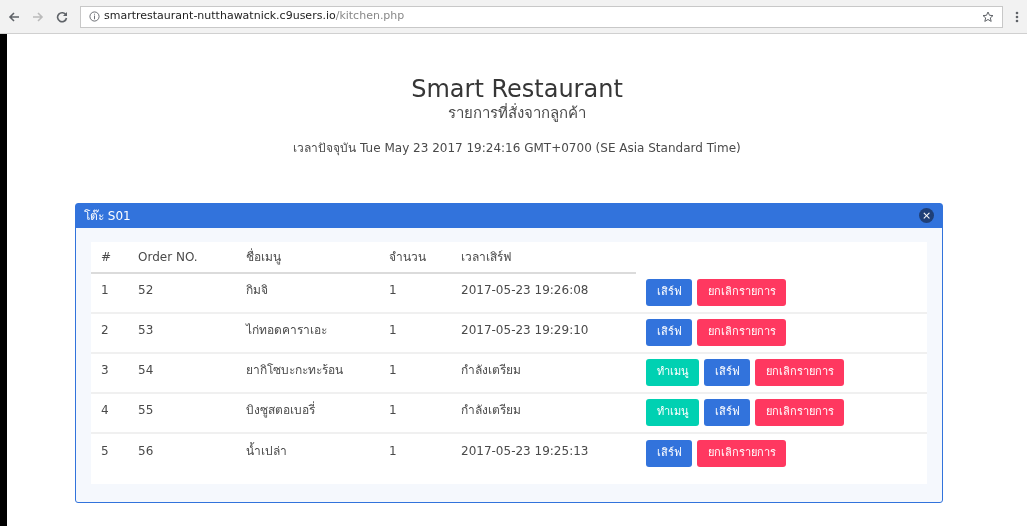 This screenshot has height=526, width=1027. I want to click on row-number: 1, so click(105, 289).